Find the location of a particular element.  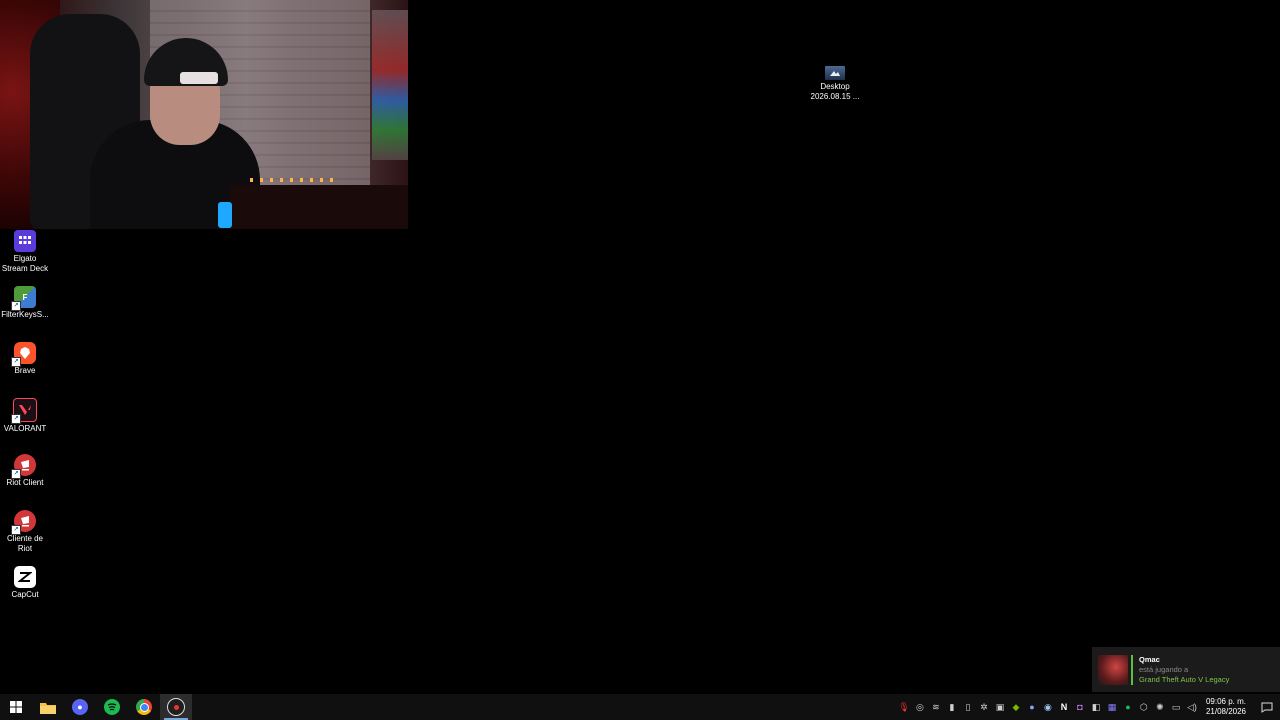

desktop-icon-label: Cliente de Riot is located at coordinates (25, 543).